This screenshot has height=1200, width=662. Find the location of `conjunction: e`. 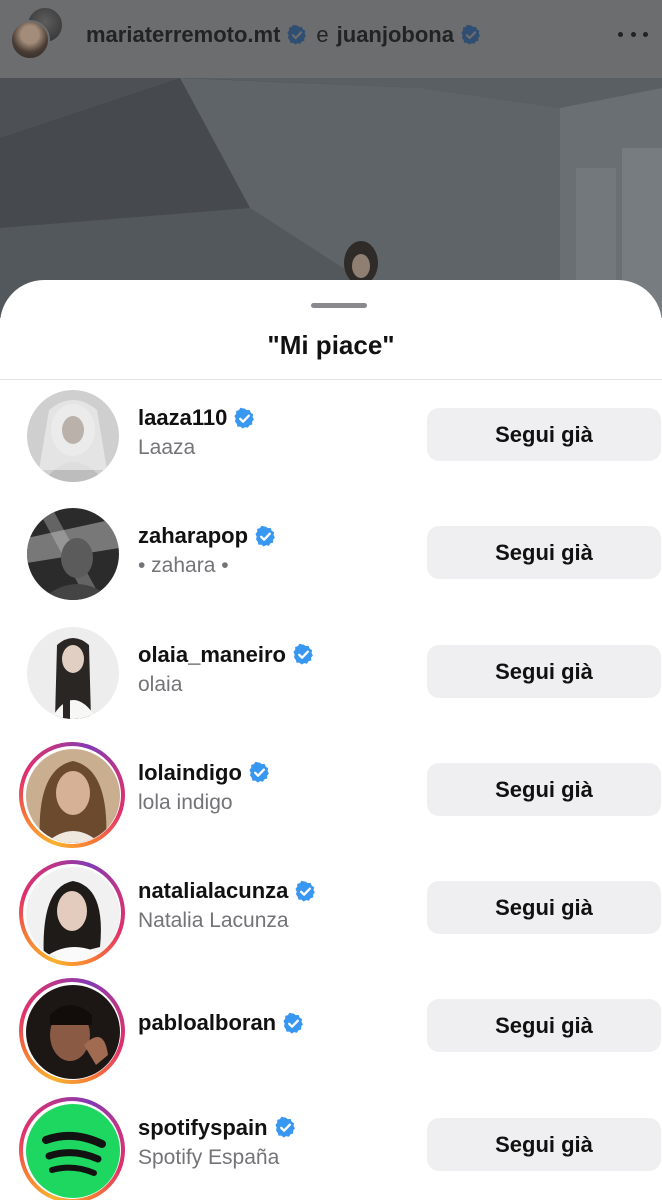

conjunction: e is located at coordinates (322, 34).